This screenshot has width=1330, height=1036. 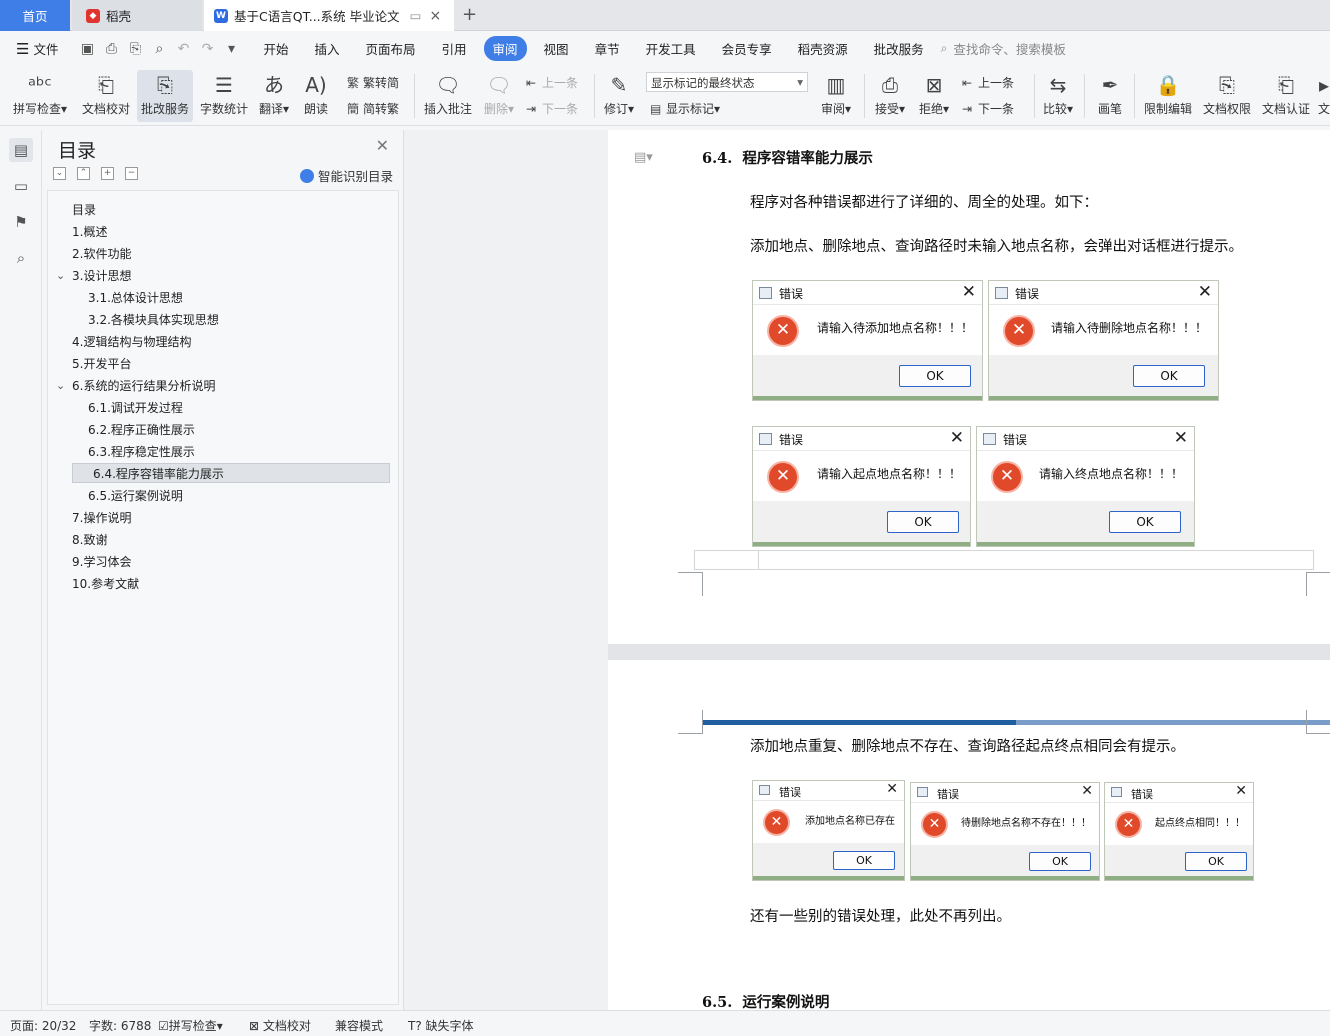 What do you see at coordinates (275, 48) in the screenshot?
I see `menu-start: 开始` at bounding box center [275, 48].